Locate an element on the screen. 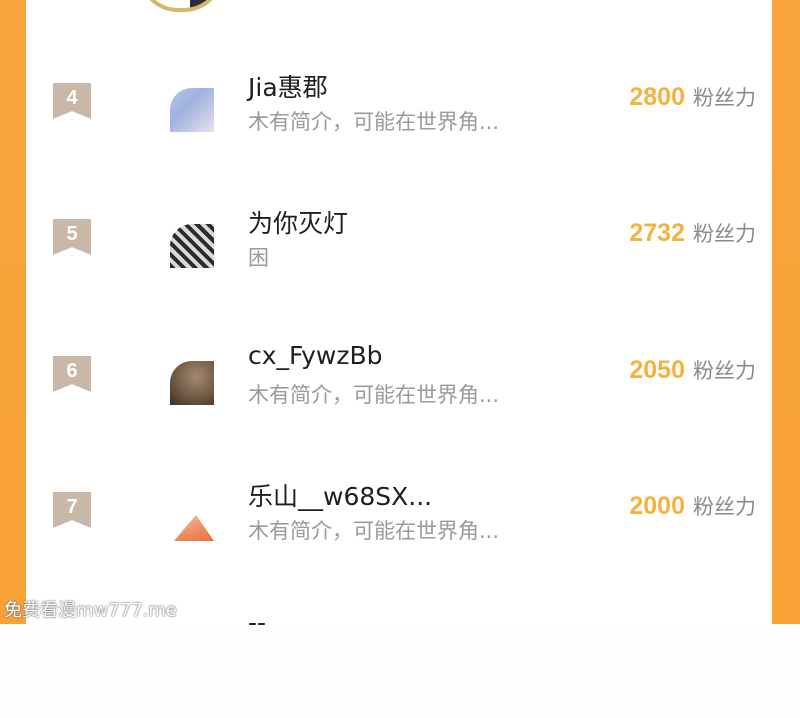  user-name: cx_FywzBb is located at coordinates (315, 355).